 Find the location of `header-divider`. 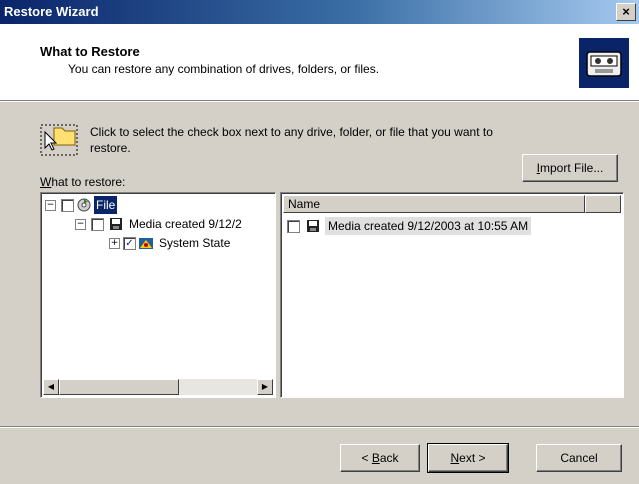

header-divider is located at coordinates (319, 101).